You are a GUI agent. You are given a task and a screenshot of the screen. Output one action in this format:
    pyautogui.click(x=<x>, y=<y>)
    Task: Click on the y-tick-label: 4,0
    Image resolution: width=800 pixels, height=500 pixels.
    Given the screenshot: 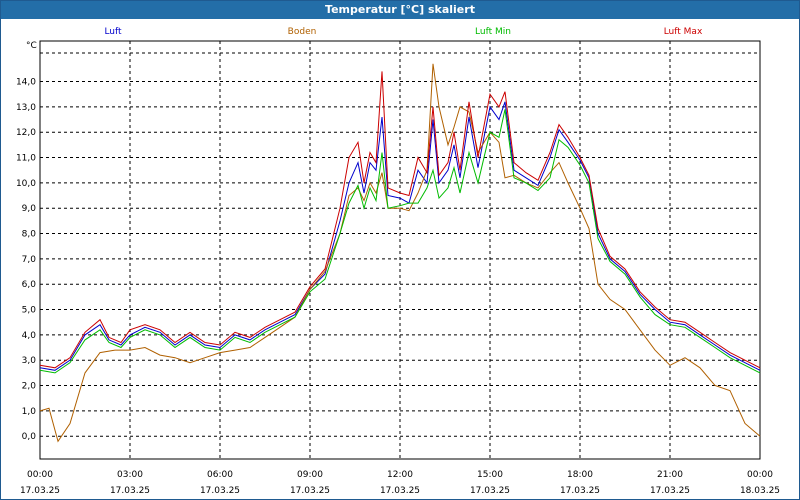 What is the action you would take?
    pyautogui.click(x=29, y=336)
    